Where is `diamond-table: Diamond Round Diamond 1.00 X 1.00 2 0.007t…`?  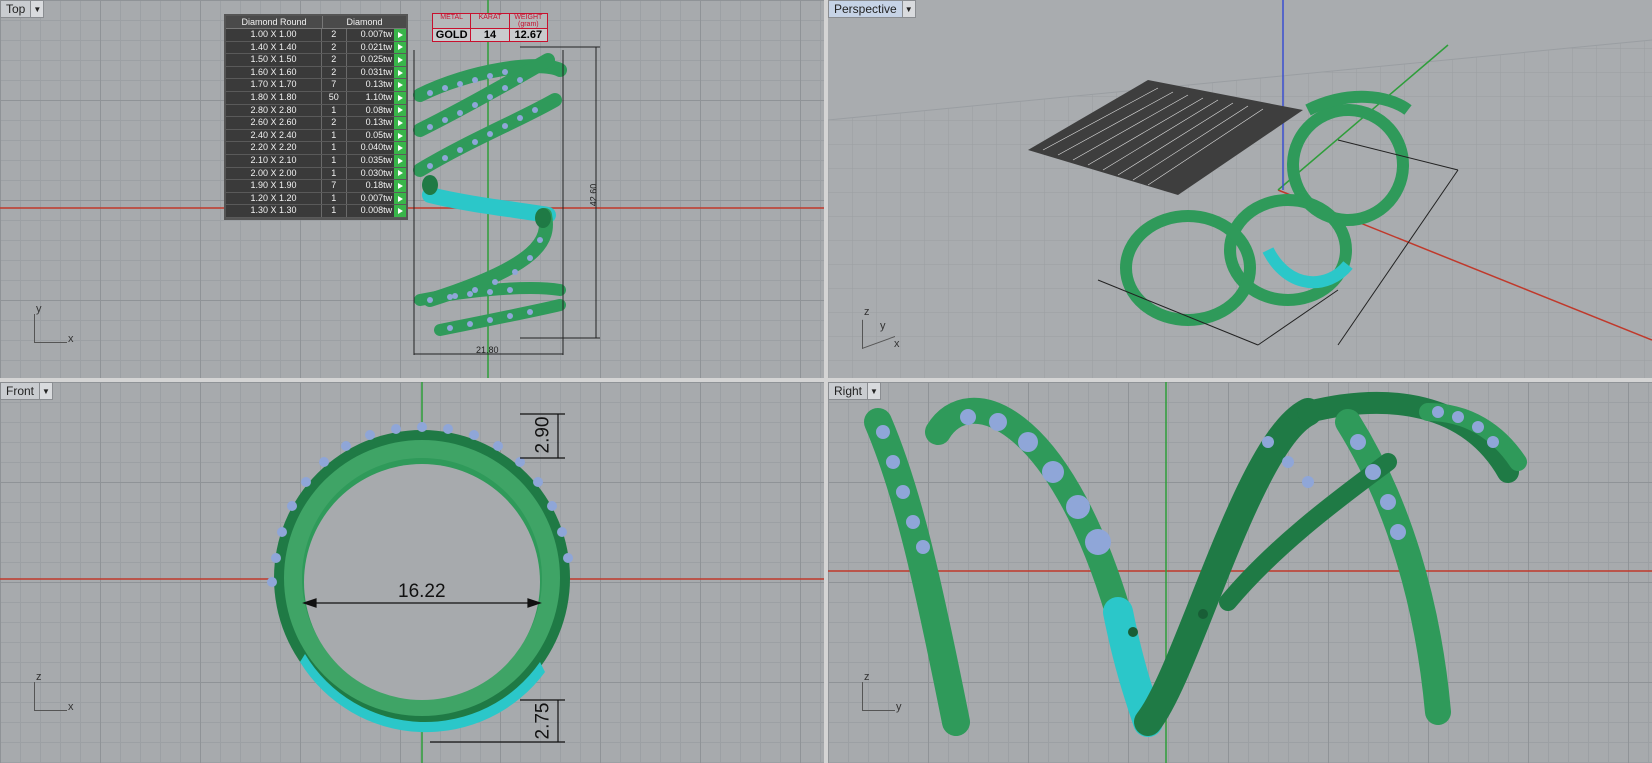
diamond-table: Diamond Round Diamond 1.00 X 1.00 2 0.007t… is located at coordinates (316, 117).